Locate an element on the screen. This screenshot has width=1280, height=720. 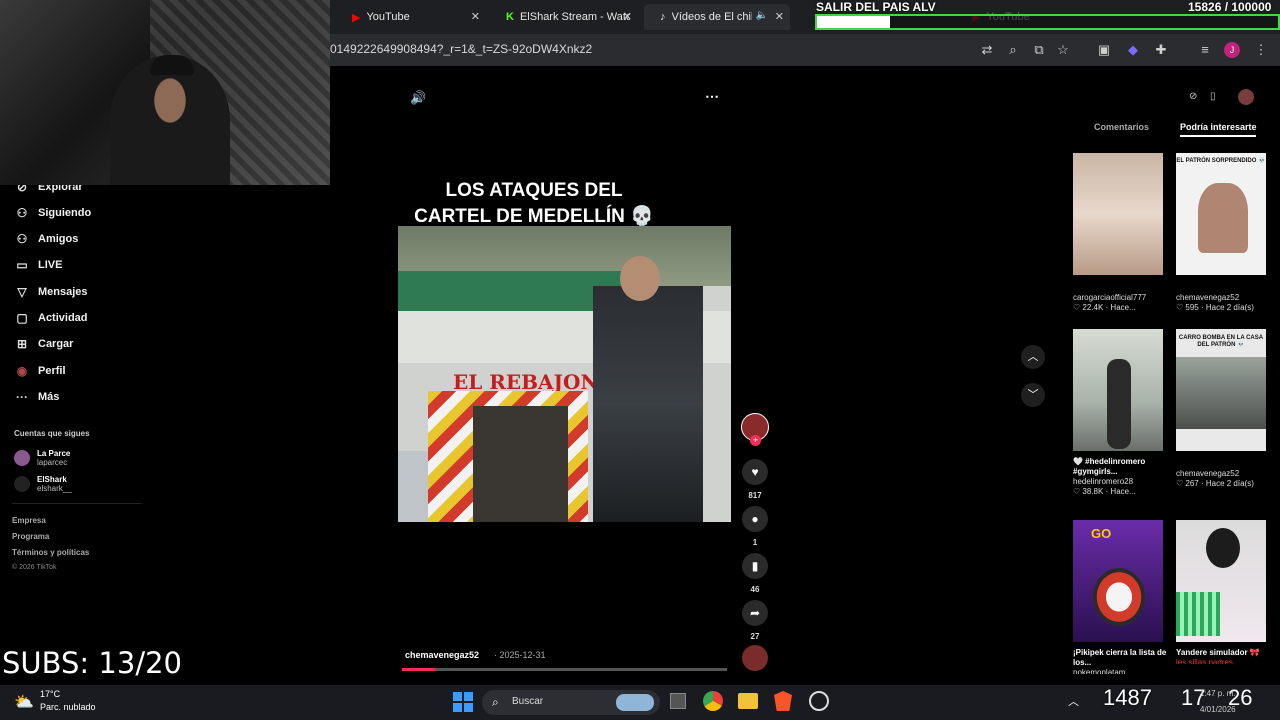
speaker-icon: 🔊 is located at coordinates (418, 98).